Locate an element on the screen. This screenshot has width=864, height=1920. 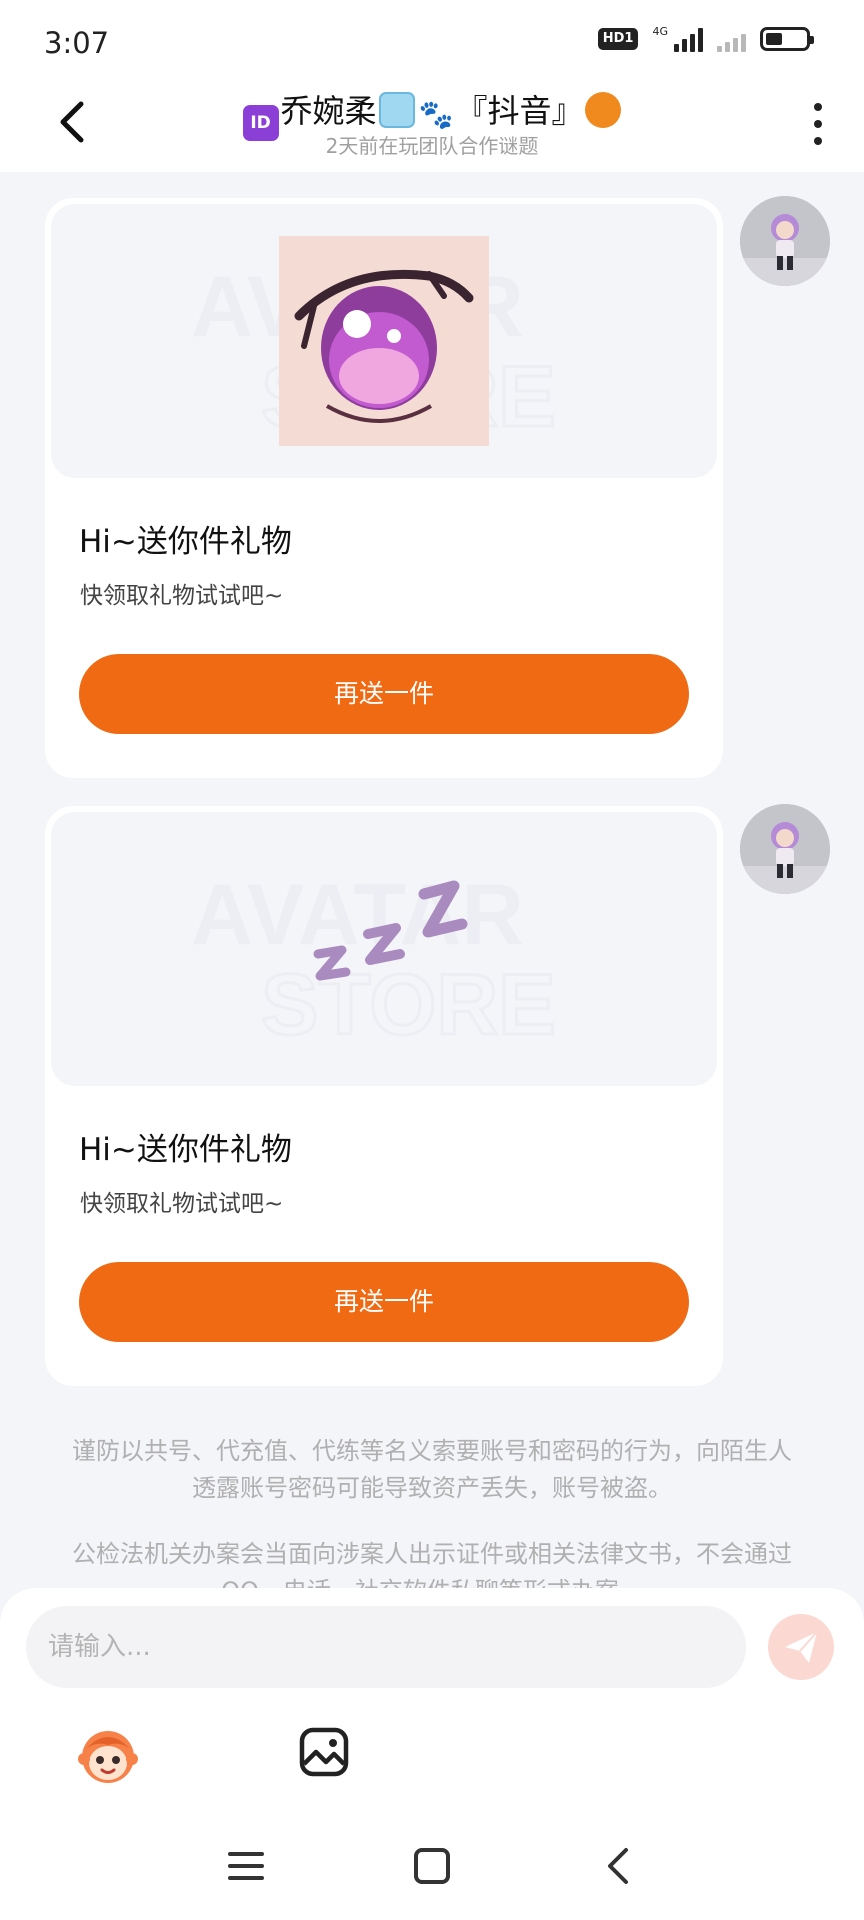
chat-header: ID 乔婉柔 🐾『抖音』 2天前在玩团队合作谜题 is located at coordinates (432, 126).